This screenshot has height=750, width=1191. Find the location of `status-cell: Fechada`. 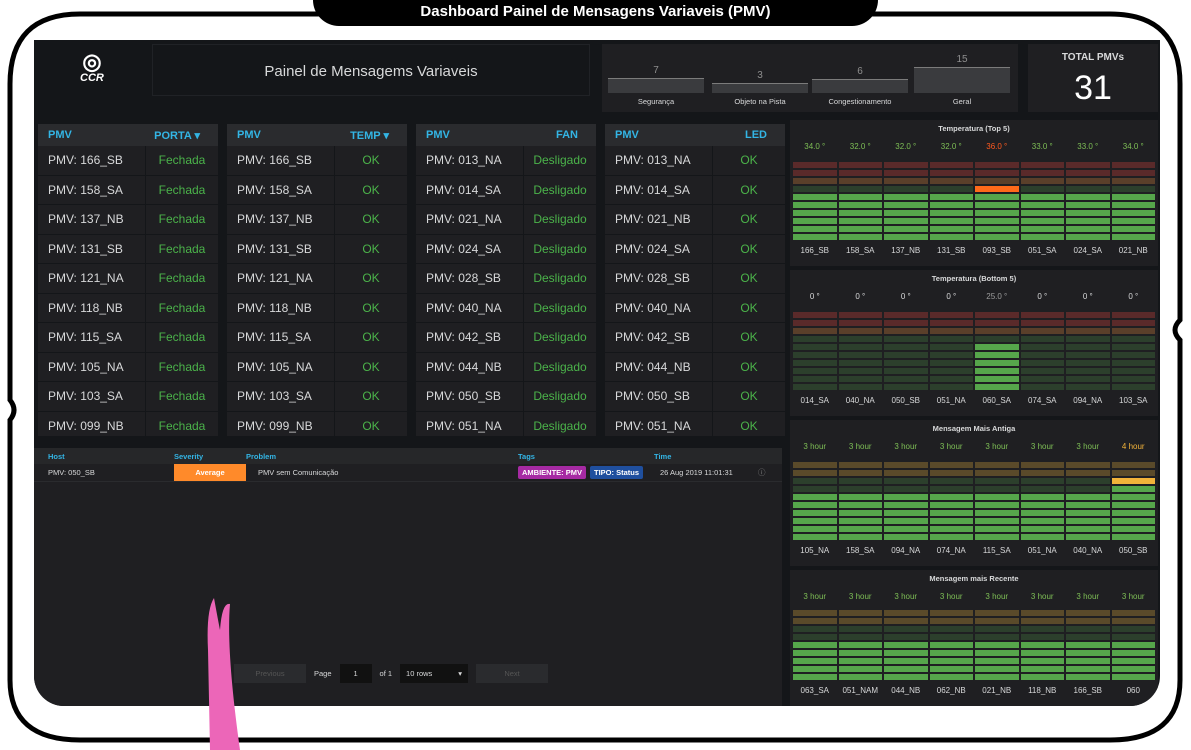

status-cell: Fechada is located at coordinates (182, 425).